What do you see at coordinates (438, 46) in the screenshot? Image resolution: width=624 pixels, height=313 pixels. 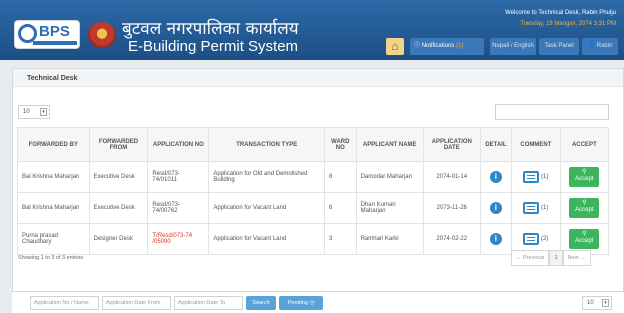 I see `notifications-label: Notifications` at bounding box center [438, 46].